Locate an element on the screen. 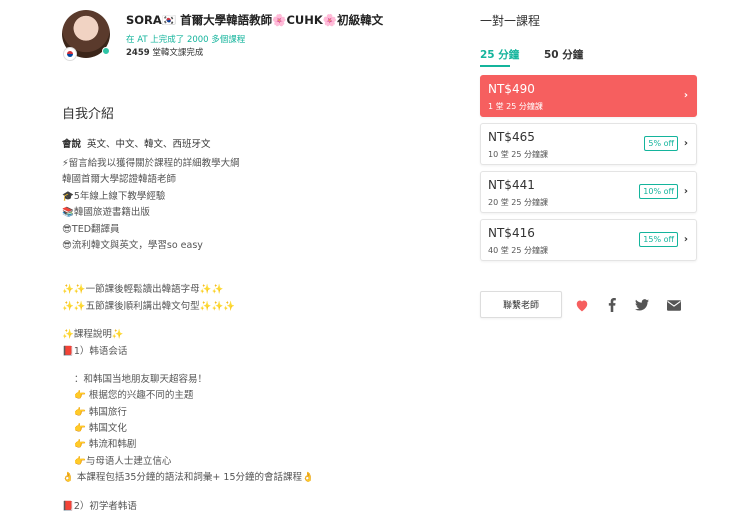  facebook-icon is located at coordinates (612, 305).